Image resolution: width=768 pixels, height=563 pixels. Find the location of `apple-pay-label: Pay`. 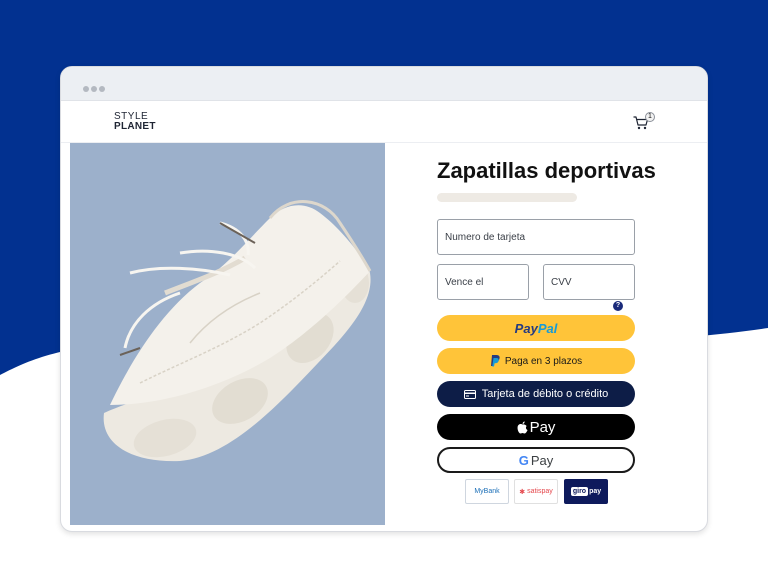

apple-pay-label: Pay is located at coordinates (542, 427).